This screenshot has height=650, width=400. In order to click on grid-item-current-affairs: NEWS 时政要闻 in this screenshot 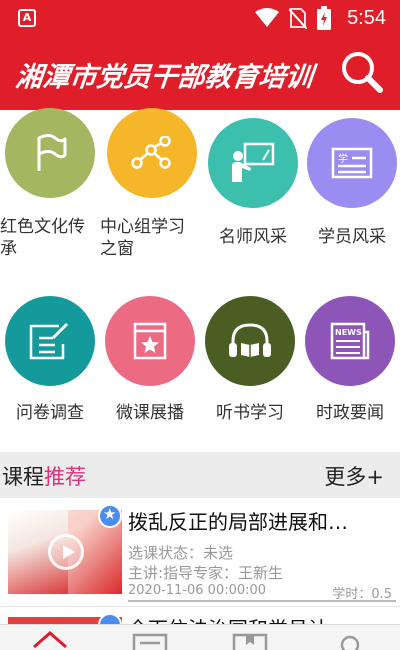, I will do `click(350, 360)`.